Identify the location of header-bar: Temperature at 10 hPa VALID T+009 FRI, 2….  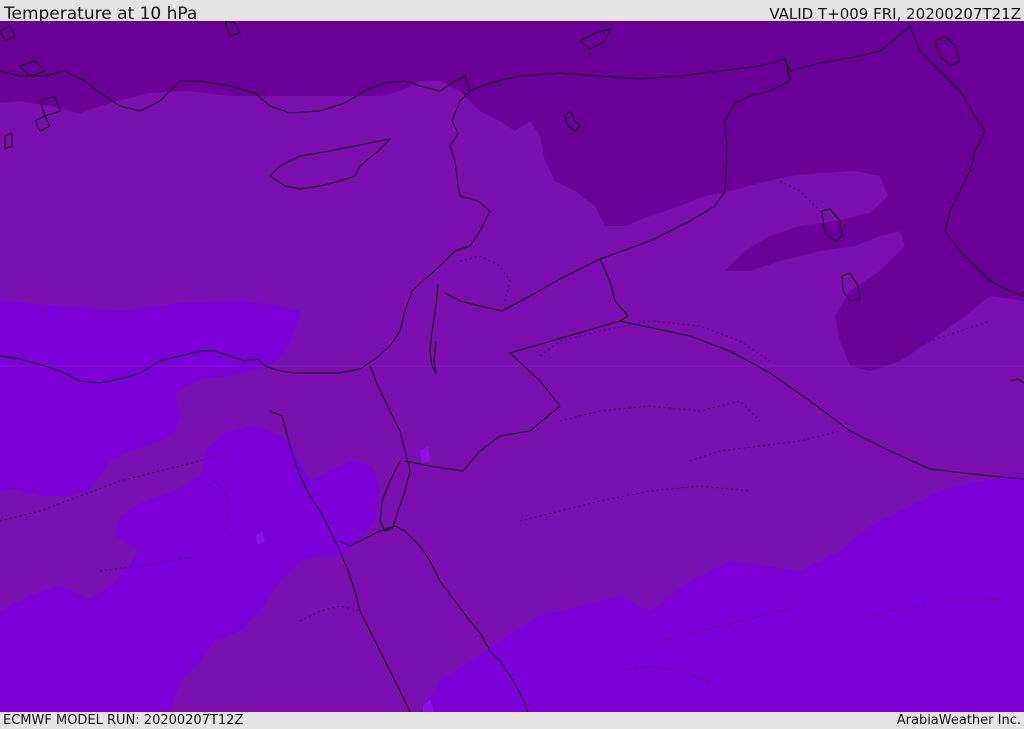
(512, 12).